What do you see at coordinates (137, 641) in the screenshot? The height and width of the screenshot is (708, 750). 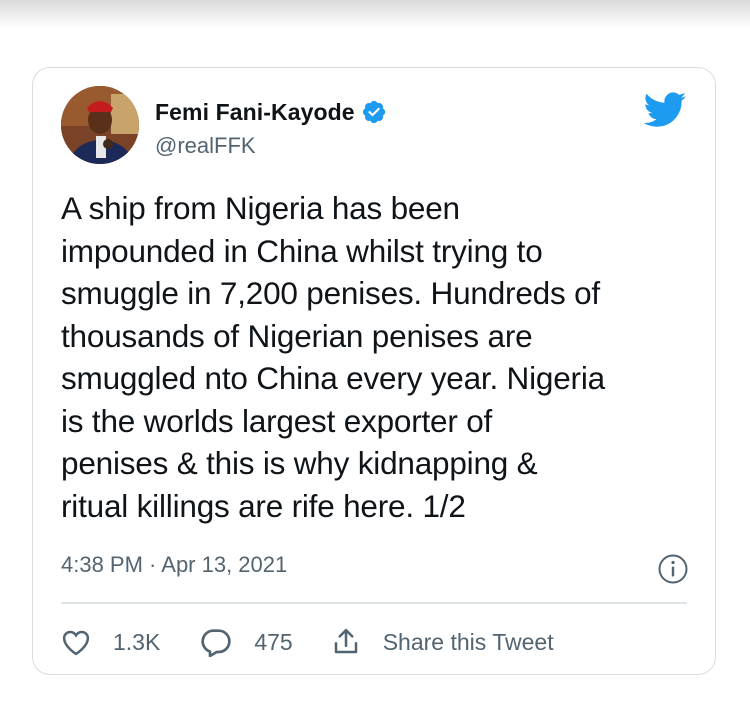 I see `like-count: 1.3K` at bounding box center [137, 641].